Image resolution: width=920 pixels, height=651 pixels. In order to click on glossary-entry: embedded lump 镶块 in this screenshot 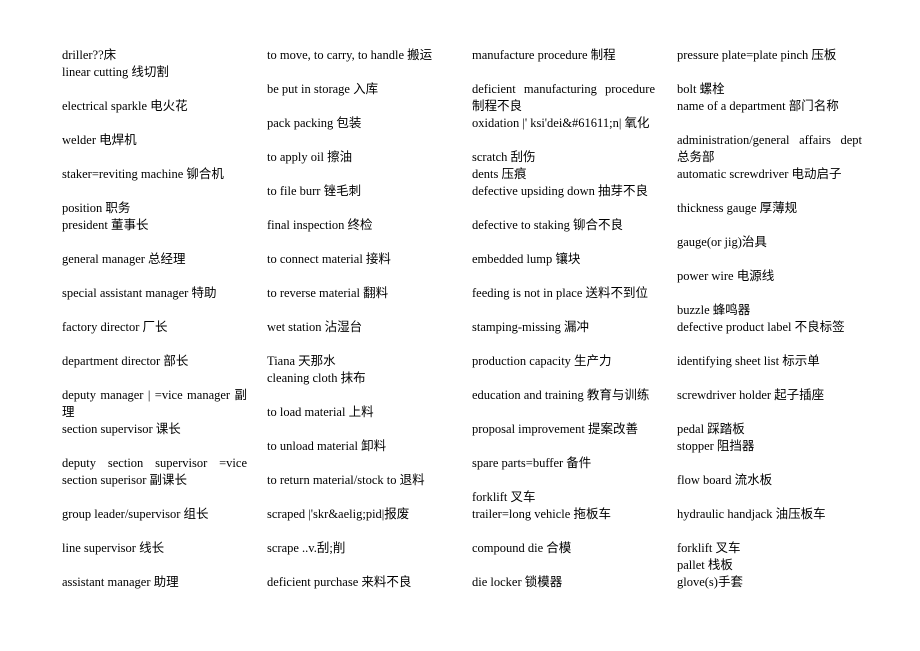, I will do `click(526, 259)`.